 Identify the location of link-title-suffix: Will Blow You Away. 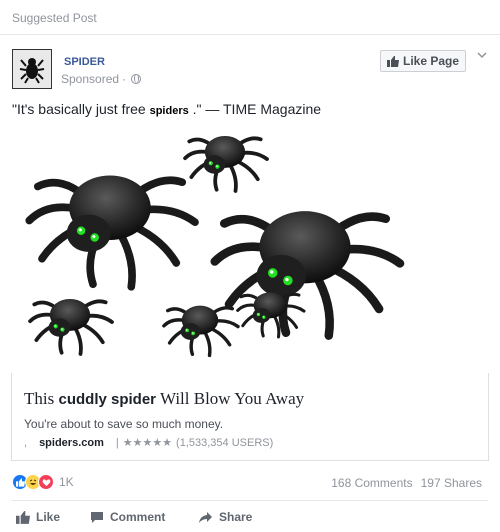
(230, 398).